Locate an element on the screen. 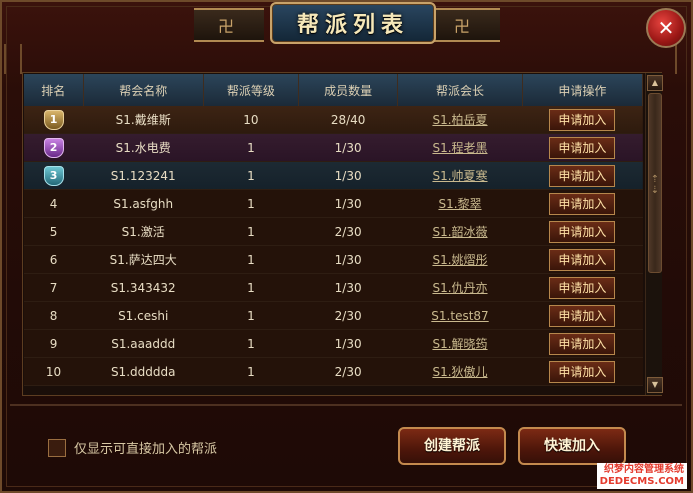 The width and height of the screenshot is (693, 493). guild-leader-cell: S1.test87 is located at coordinates (460, 315).